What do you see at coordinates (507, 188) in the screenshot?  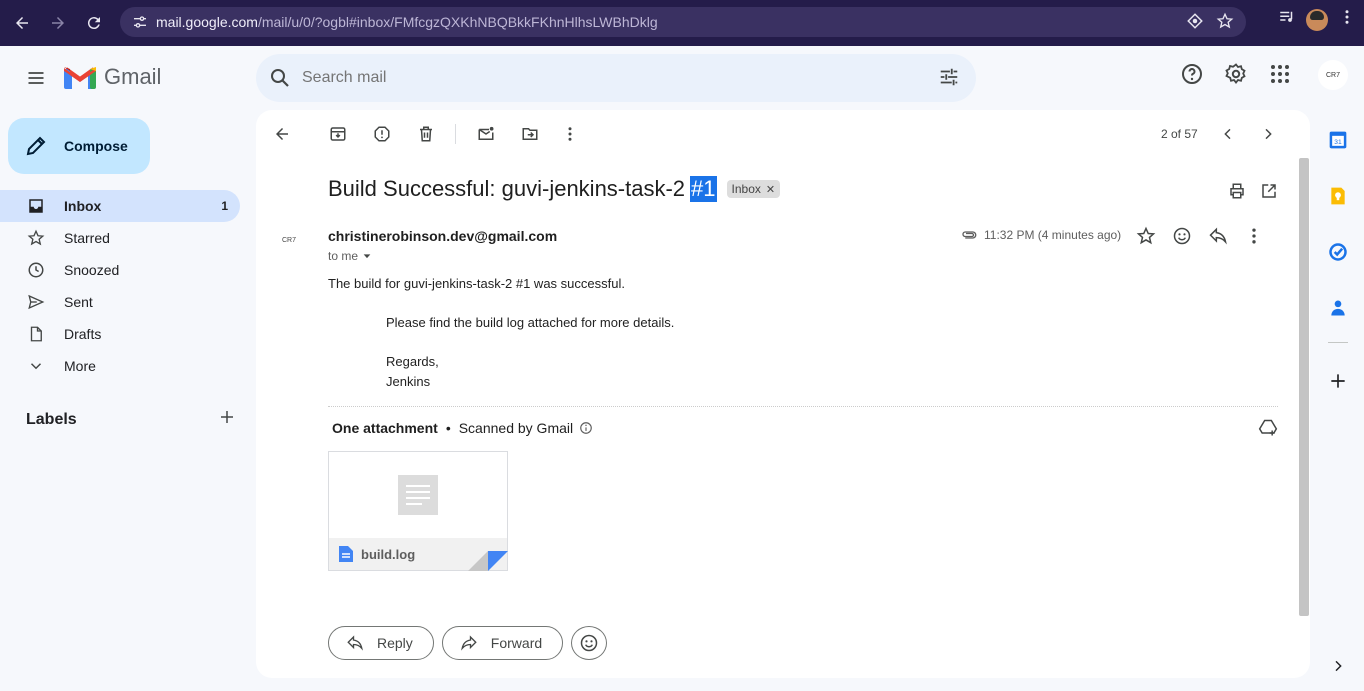 I see `subject-text: Build Successful: guvi-jenkins-task-2` at bounding box center [507, 188].